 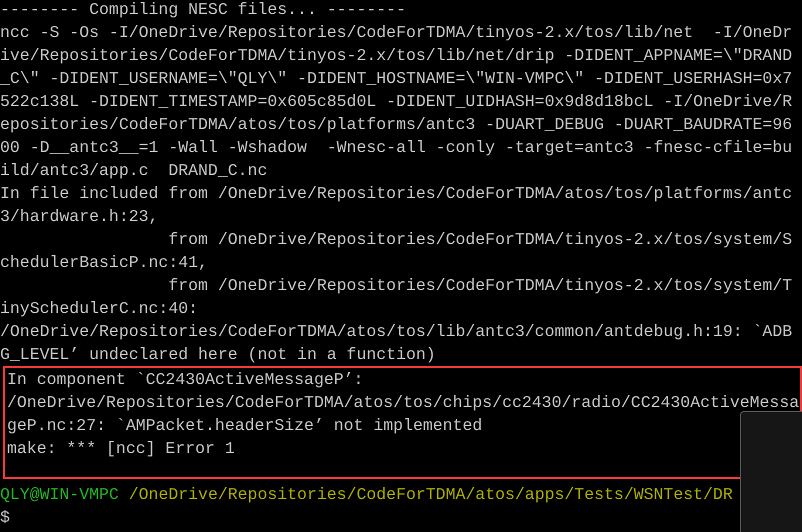 What do you see at coordinates (479, 286) in the screenshot?
I see `terminal-line: from /OneDrive/Repositories/CodeForTDMA/tinyos-2.x/tos/system/T` at bounding box center [479, 286].